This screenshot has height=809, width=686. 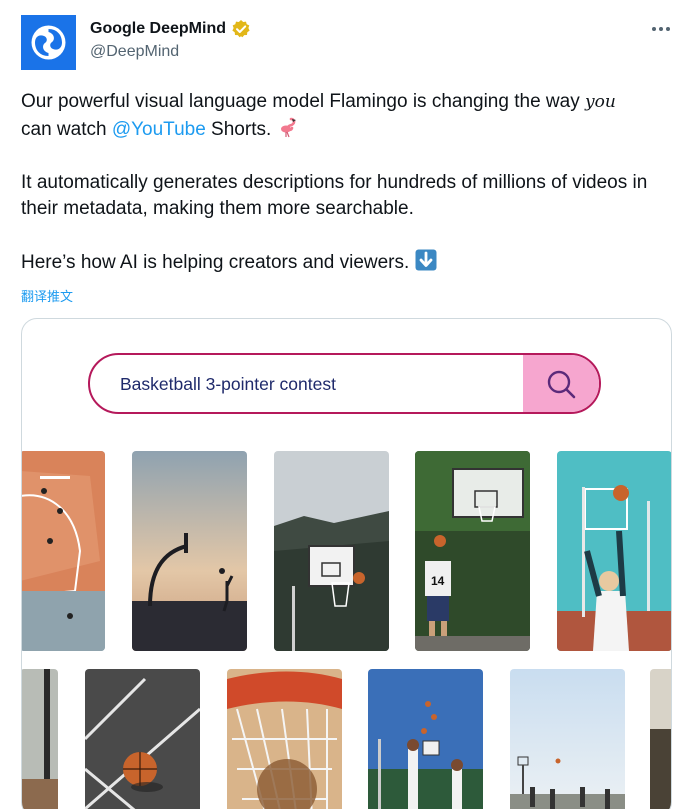 What do you see at coordinates (600, 102) in the screenshot?
I see `tweet-emphasis: you` at bounding box center [600, 102].